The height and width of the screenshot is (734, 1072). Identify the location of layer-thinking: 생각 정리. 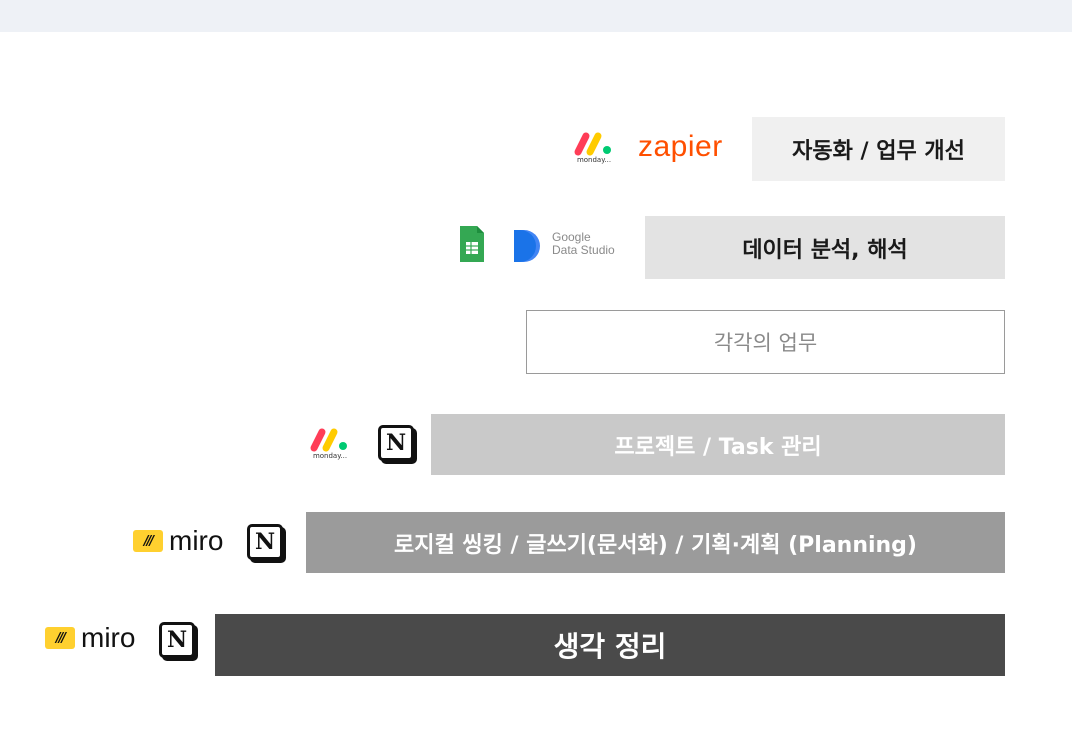
(610, 645).